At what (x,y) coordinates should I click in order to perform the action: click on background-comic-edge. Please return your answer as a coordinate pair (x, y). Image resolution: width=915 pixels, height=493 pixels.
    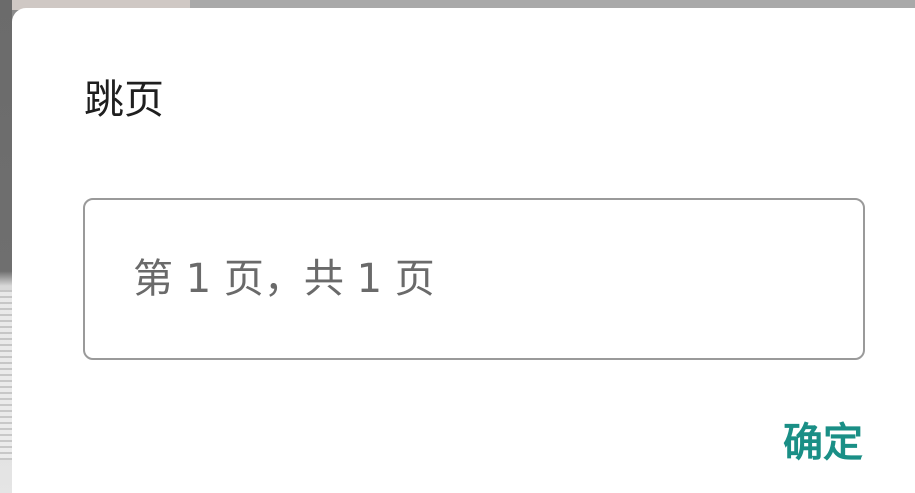
    Looking at the image, I should click on (6, 375).